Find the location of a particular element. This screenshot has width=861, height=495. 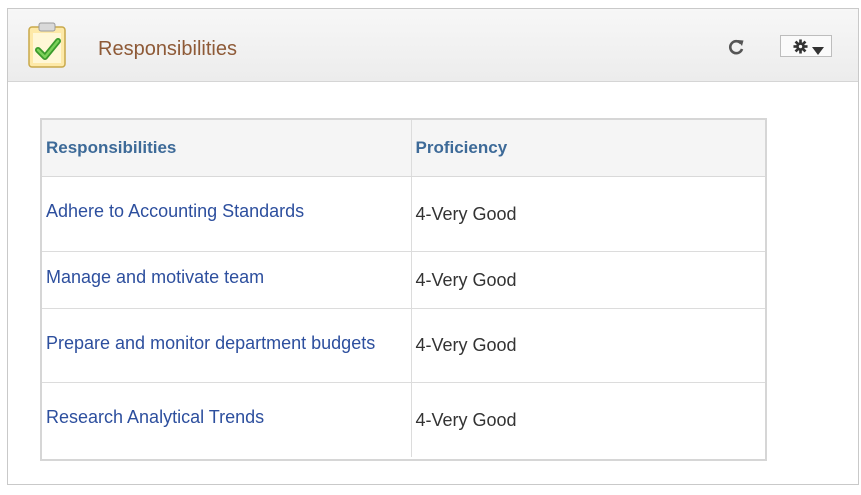

pagelet-title: Responsibilities is located at coordinates (167, 49).